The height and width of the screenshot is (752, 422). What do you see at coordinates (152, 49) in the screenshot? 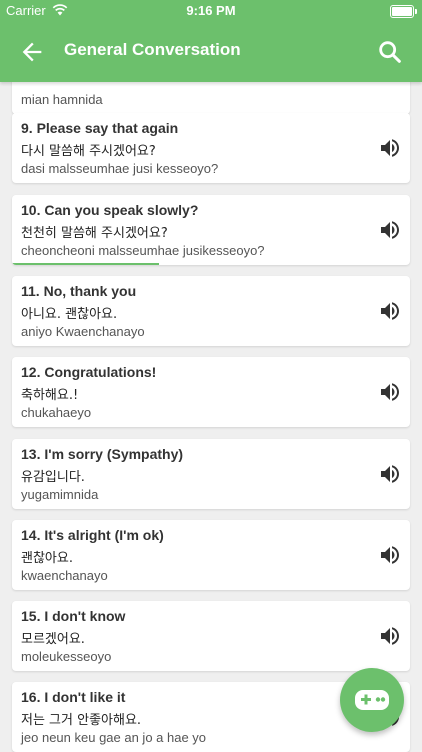
I see `page-title: General Conversation` at bounding box center [152, 49].